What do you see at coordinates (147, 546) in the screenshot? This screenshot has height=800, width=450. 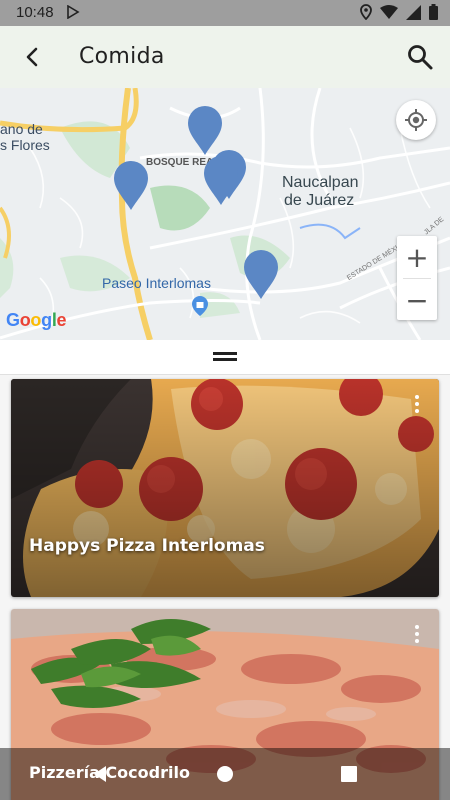 I see `restaurant-name: Happys Pizza Interlomas` at bounding box center [147, 546].